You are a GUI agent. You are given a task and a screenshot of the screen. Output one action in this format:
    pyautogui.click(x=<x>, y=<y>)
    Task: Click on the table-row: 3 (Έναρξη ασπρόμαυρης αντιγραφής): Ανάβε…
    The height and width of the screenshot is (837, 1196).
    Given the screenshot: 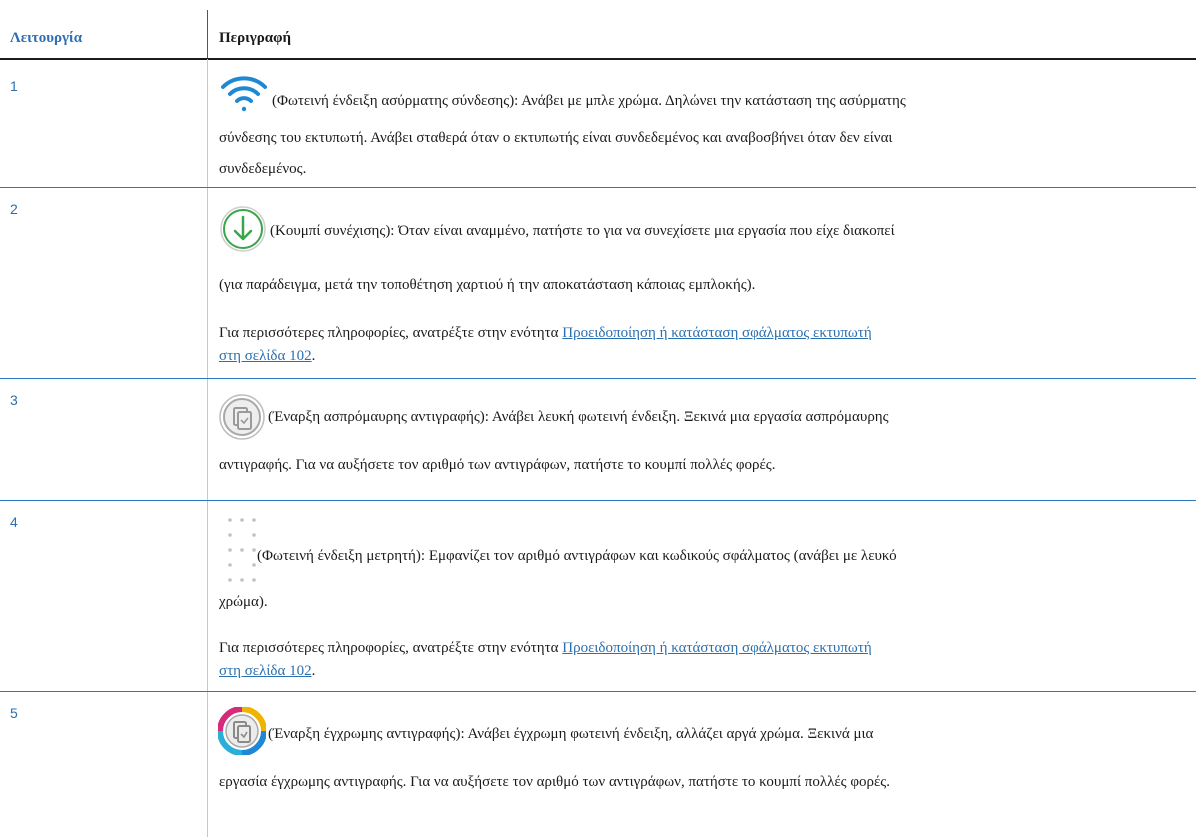 What is the action you would take?
    pyautogui.click(x=598, y=440)
    